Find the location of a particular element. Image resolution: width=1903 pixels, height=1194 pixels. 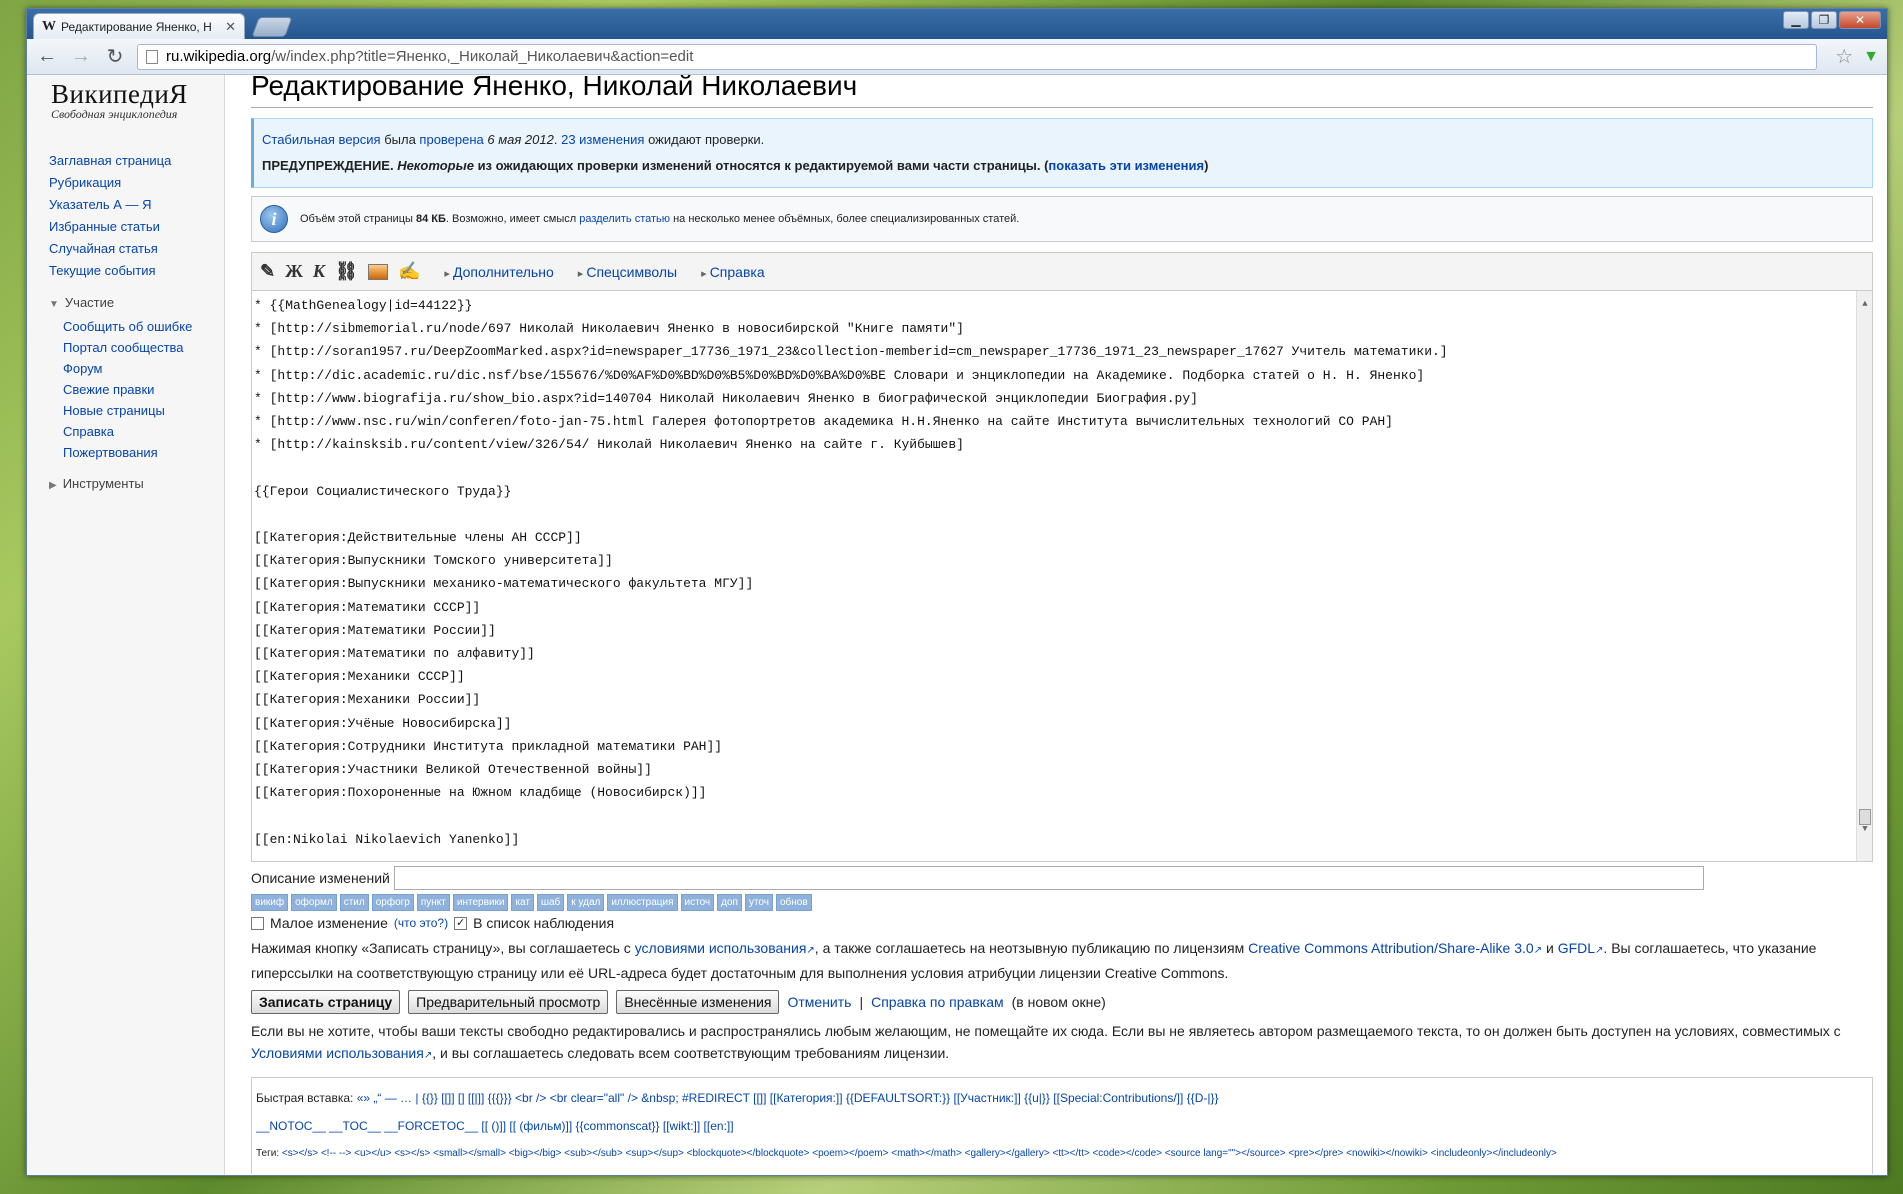

watch-label: В список наблюдения is located at coordinates (544, 923).